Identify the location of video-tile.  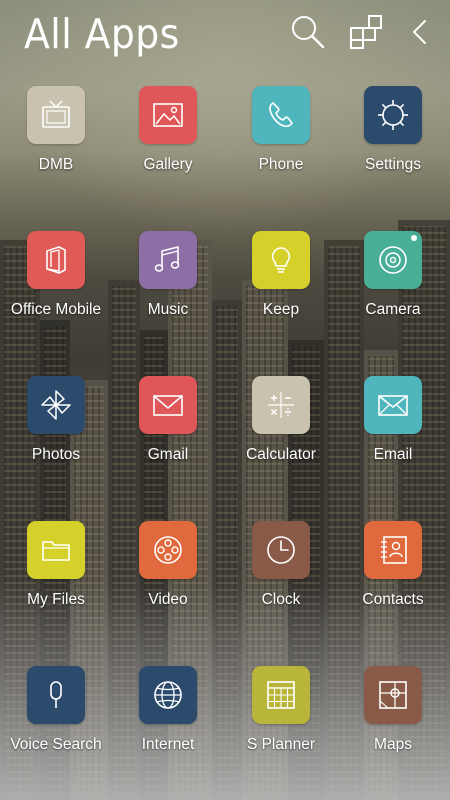
(168, 550).